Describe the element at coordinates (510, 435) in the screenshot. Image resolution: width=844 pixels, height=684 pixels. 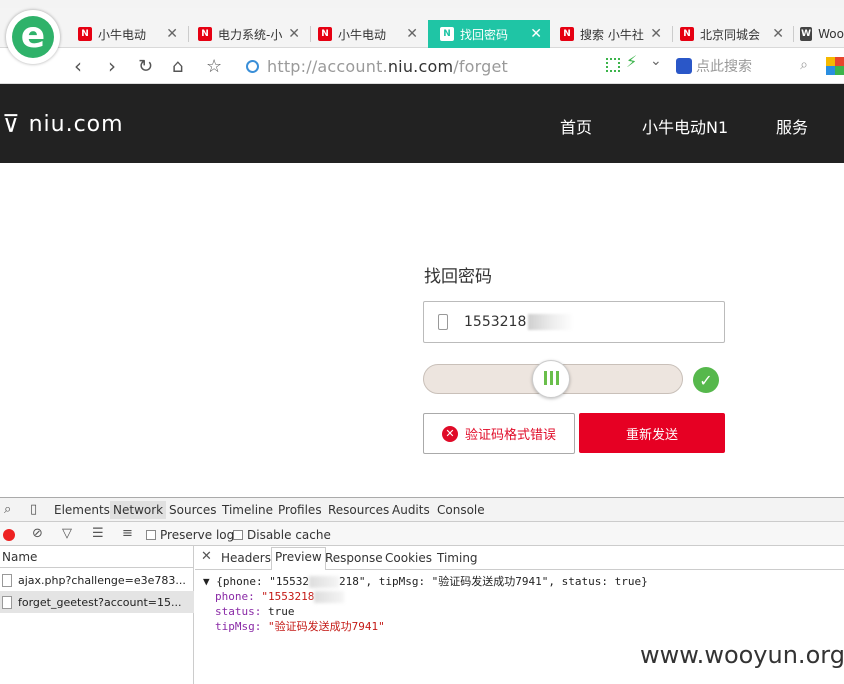
I see `error-label: 验证码格式错误` at that location.